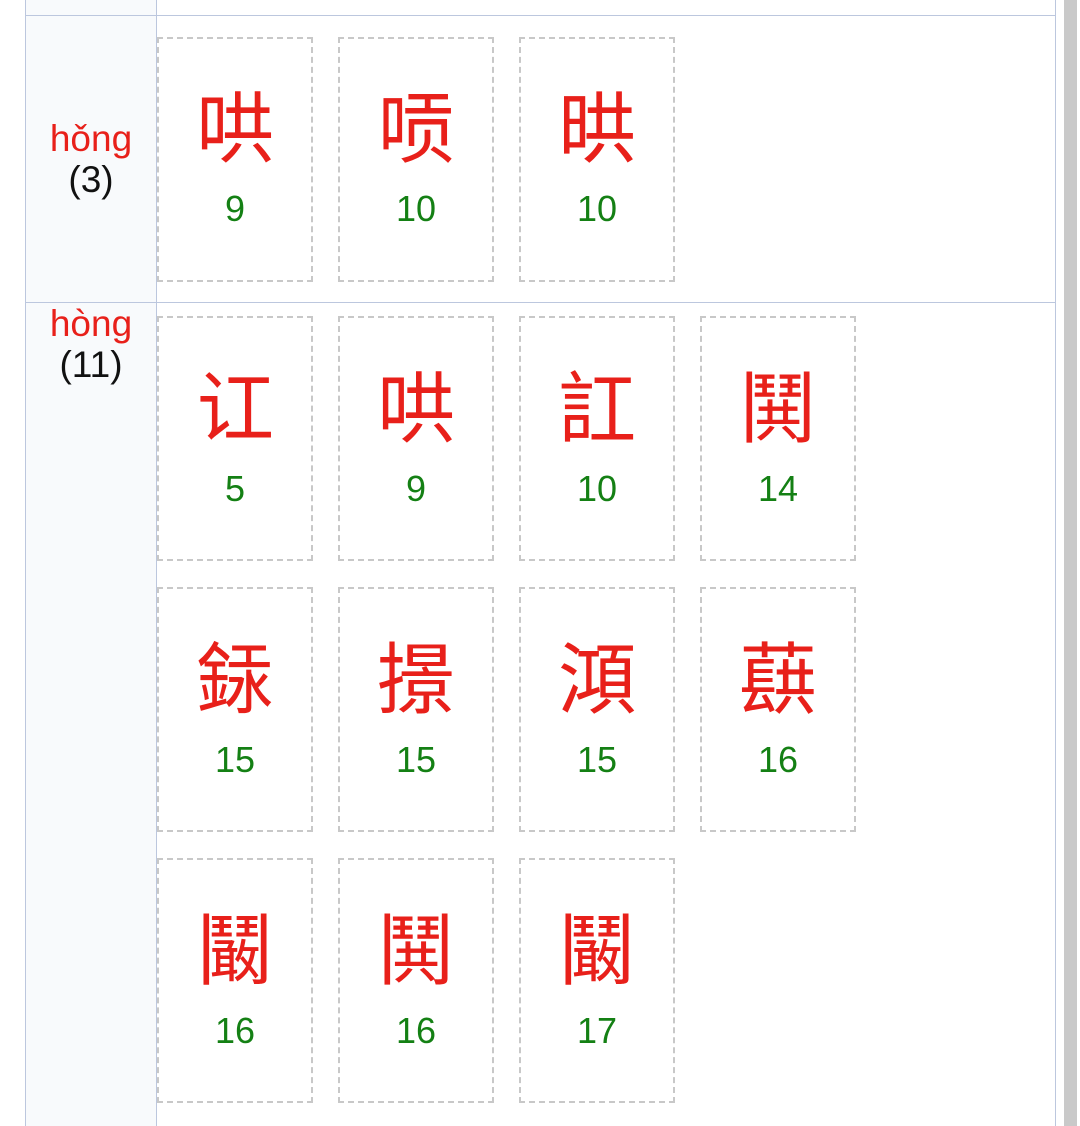 Image resolution: width=1080 pixels, height=1126 pixels. What do you see at coordinates (91, 365) in the screenshot?
I see `pinyin-count: (11)` at bounding box center [91, 365].